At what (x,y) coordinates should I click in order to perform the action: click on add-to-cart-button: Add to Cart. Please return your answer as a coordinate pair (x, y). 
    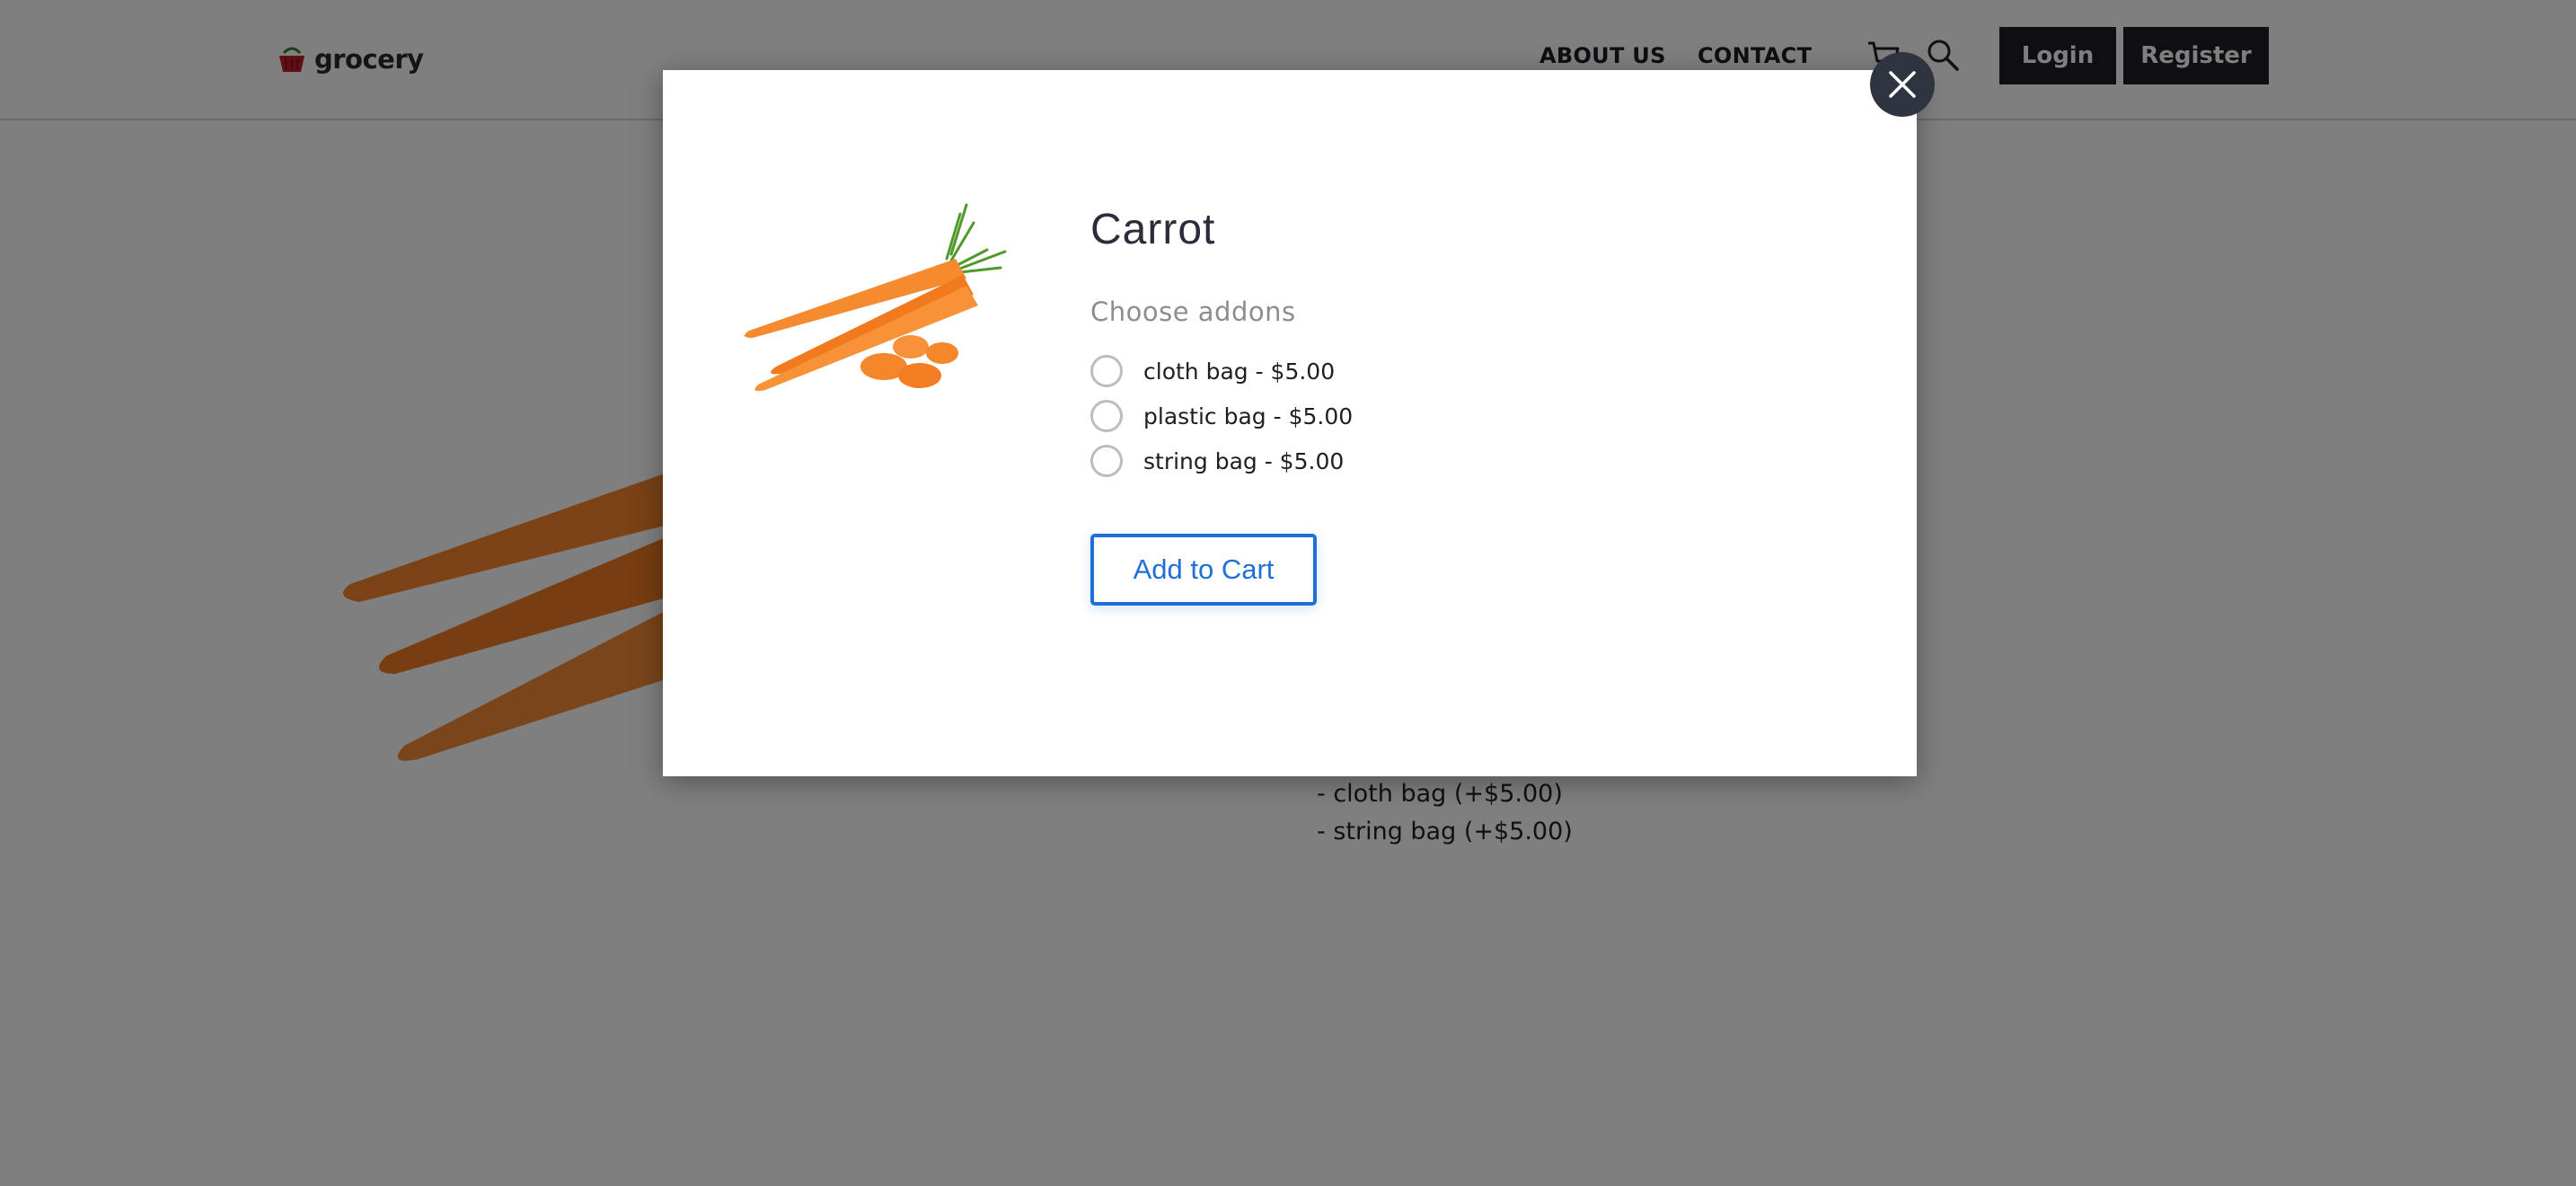
    Looking at the image, I should click on (1203, 570).